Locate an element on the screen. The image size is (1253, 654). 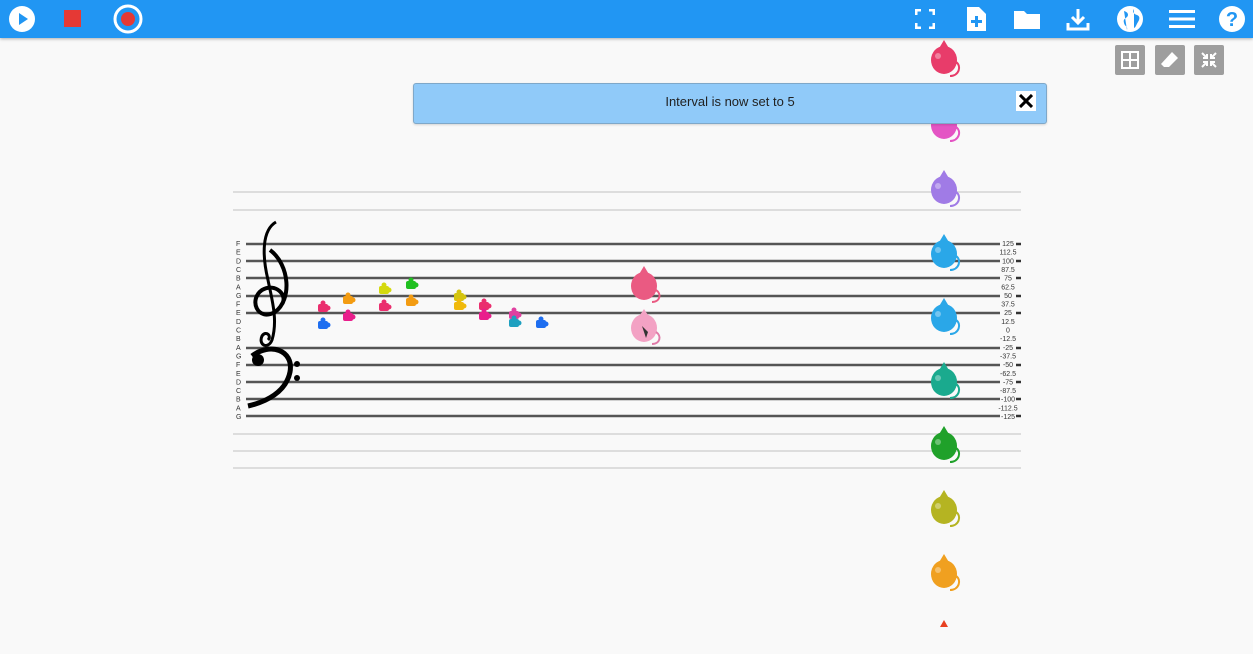
scale-label: 75 is located at coordinates (1008, 279).